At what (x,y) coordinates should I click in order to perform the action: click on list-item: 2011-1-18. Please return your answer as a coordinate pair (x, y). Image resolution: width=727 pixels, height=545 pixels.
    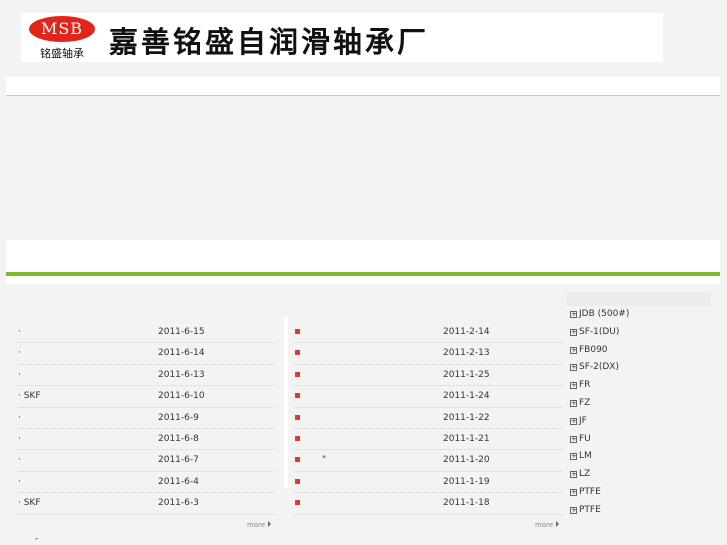
    Looking at the image, I should click on (429, 504).